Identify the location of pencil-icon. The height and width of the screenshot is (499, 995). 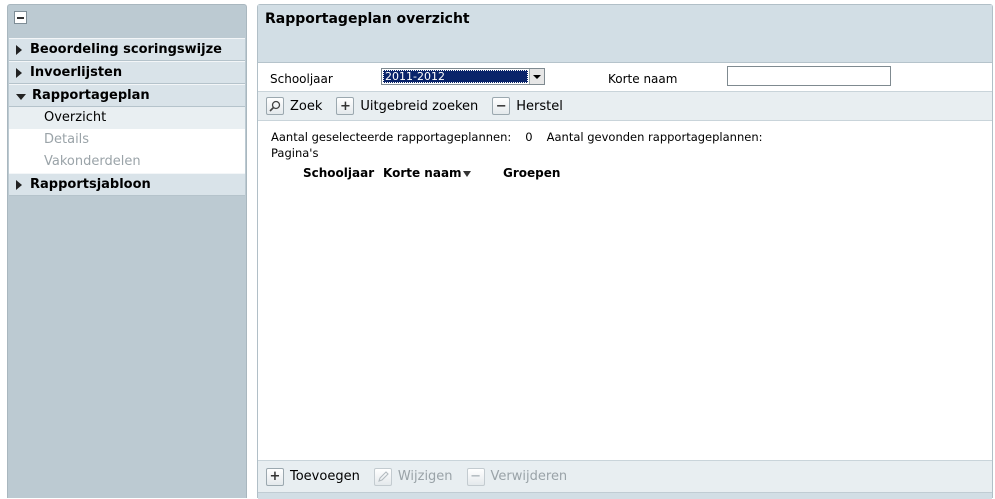
(382, 476).